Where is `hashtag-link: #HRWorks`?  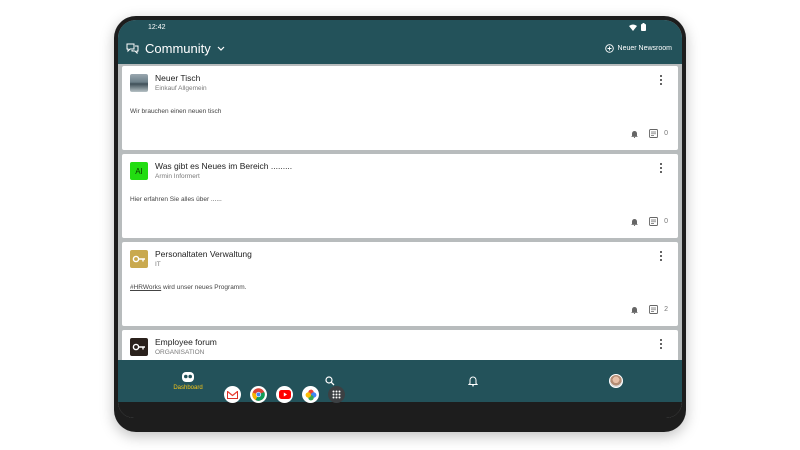
hashtag-link: #HRWorks is located at coordinates (145, 287).